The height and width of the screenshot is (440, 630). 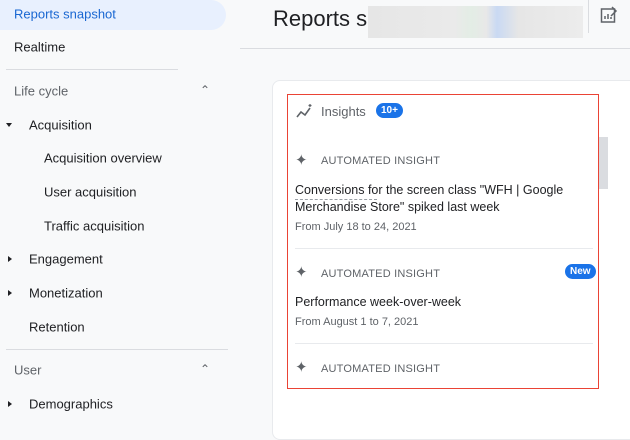 I want to click on header-divider, so click(x=435, y=48).